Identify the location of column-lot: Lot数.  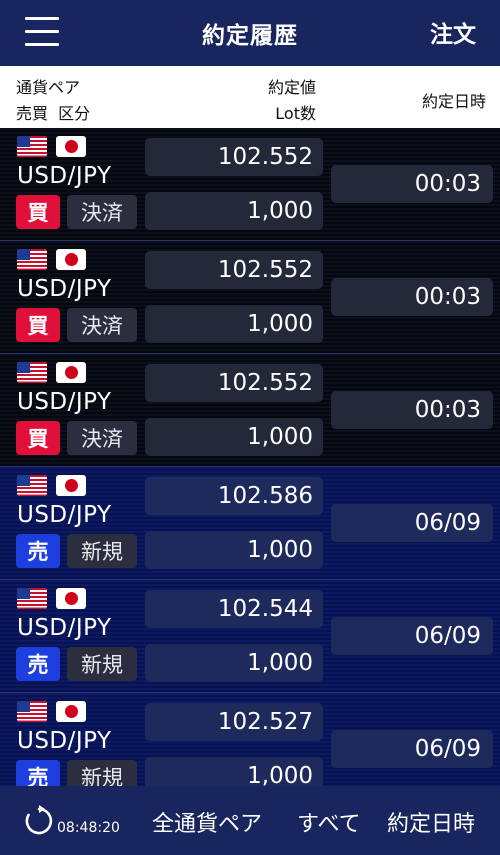
(295, 113).